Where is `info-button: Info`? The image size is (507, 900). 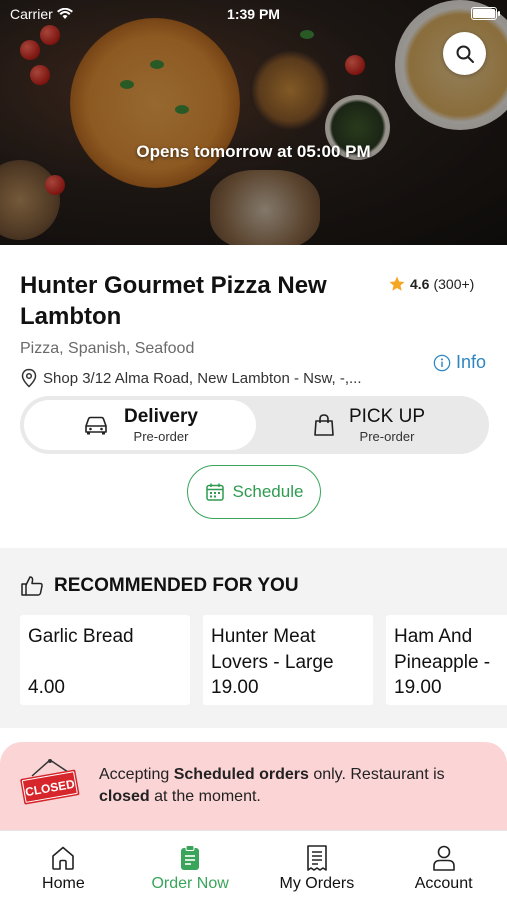
info-button: Info is located at coordinates (459, 362).